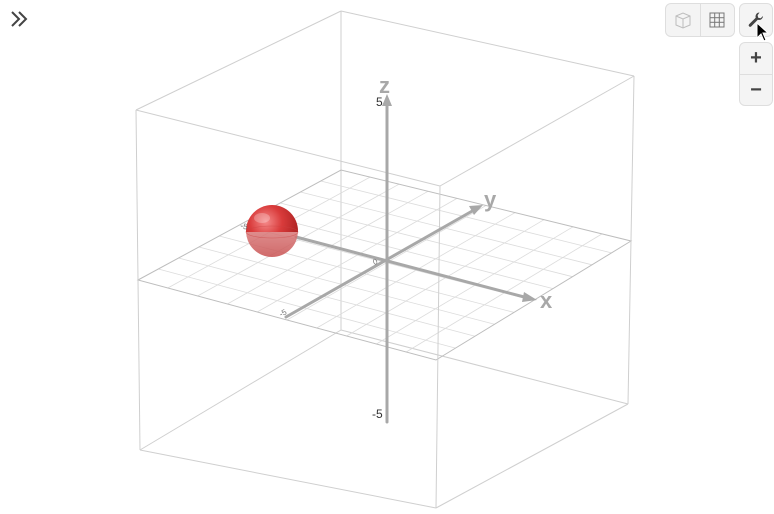 Image resolution: width=774 pixels, height=514 pixels. I want to click on zoom-in-button: +, so click(756, 58).